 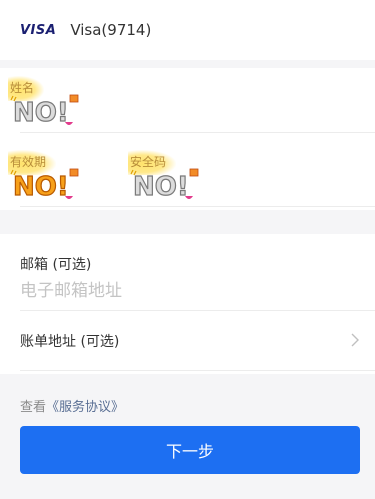 I want to click on terms-prefix: 查看, so click(x=33, y=407).